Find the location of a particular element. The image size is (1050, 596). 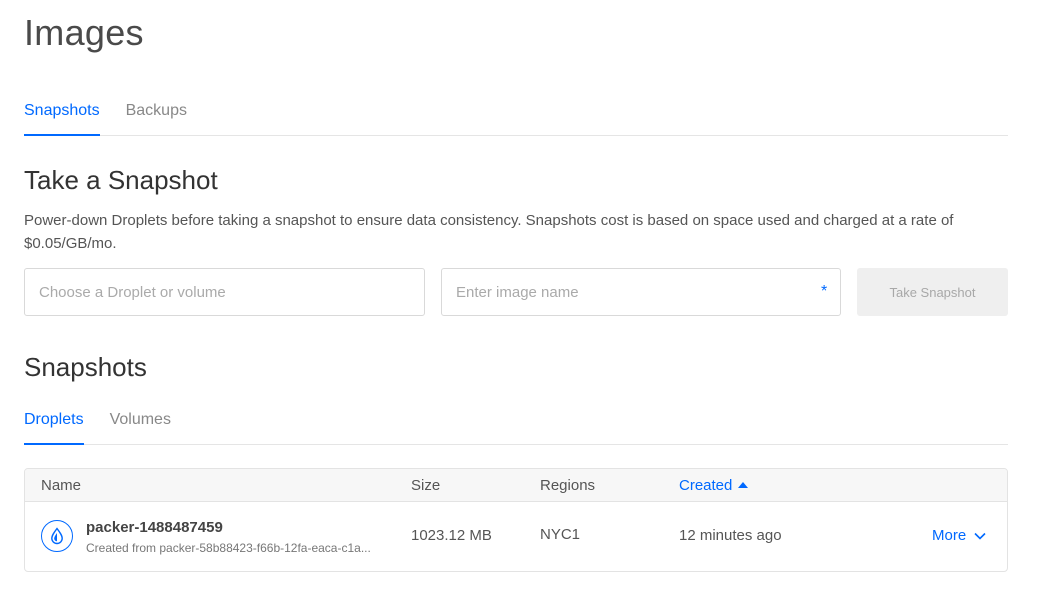

take-snapshot-title: Take a Snapshot is located at coordinates (121, 180).